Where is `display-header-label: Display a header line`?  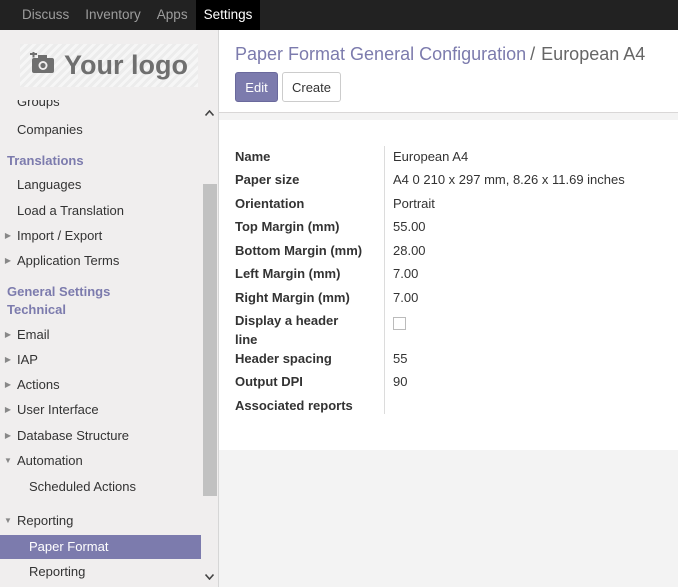
display-header-label: Display a header line is located at coordinates (310, 330).